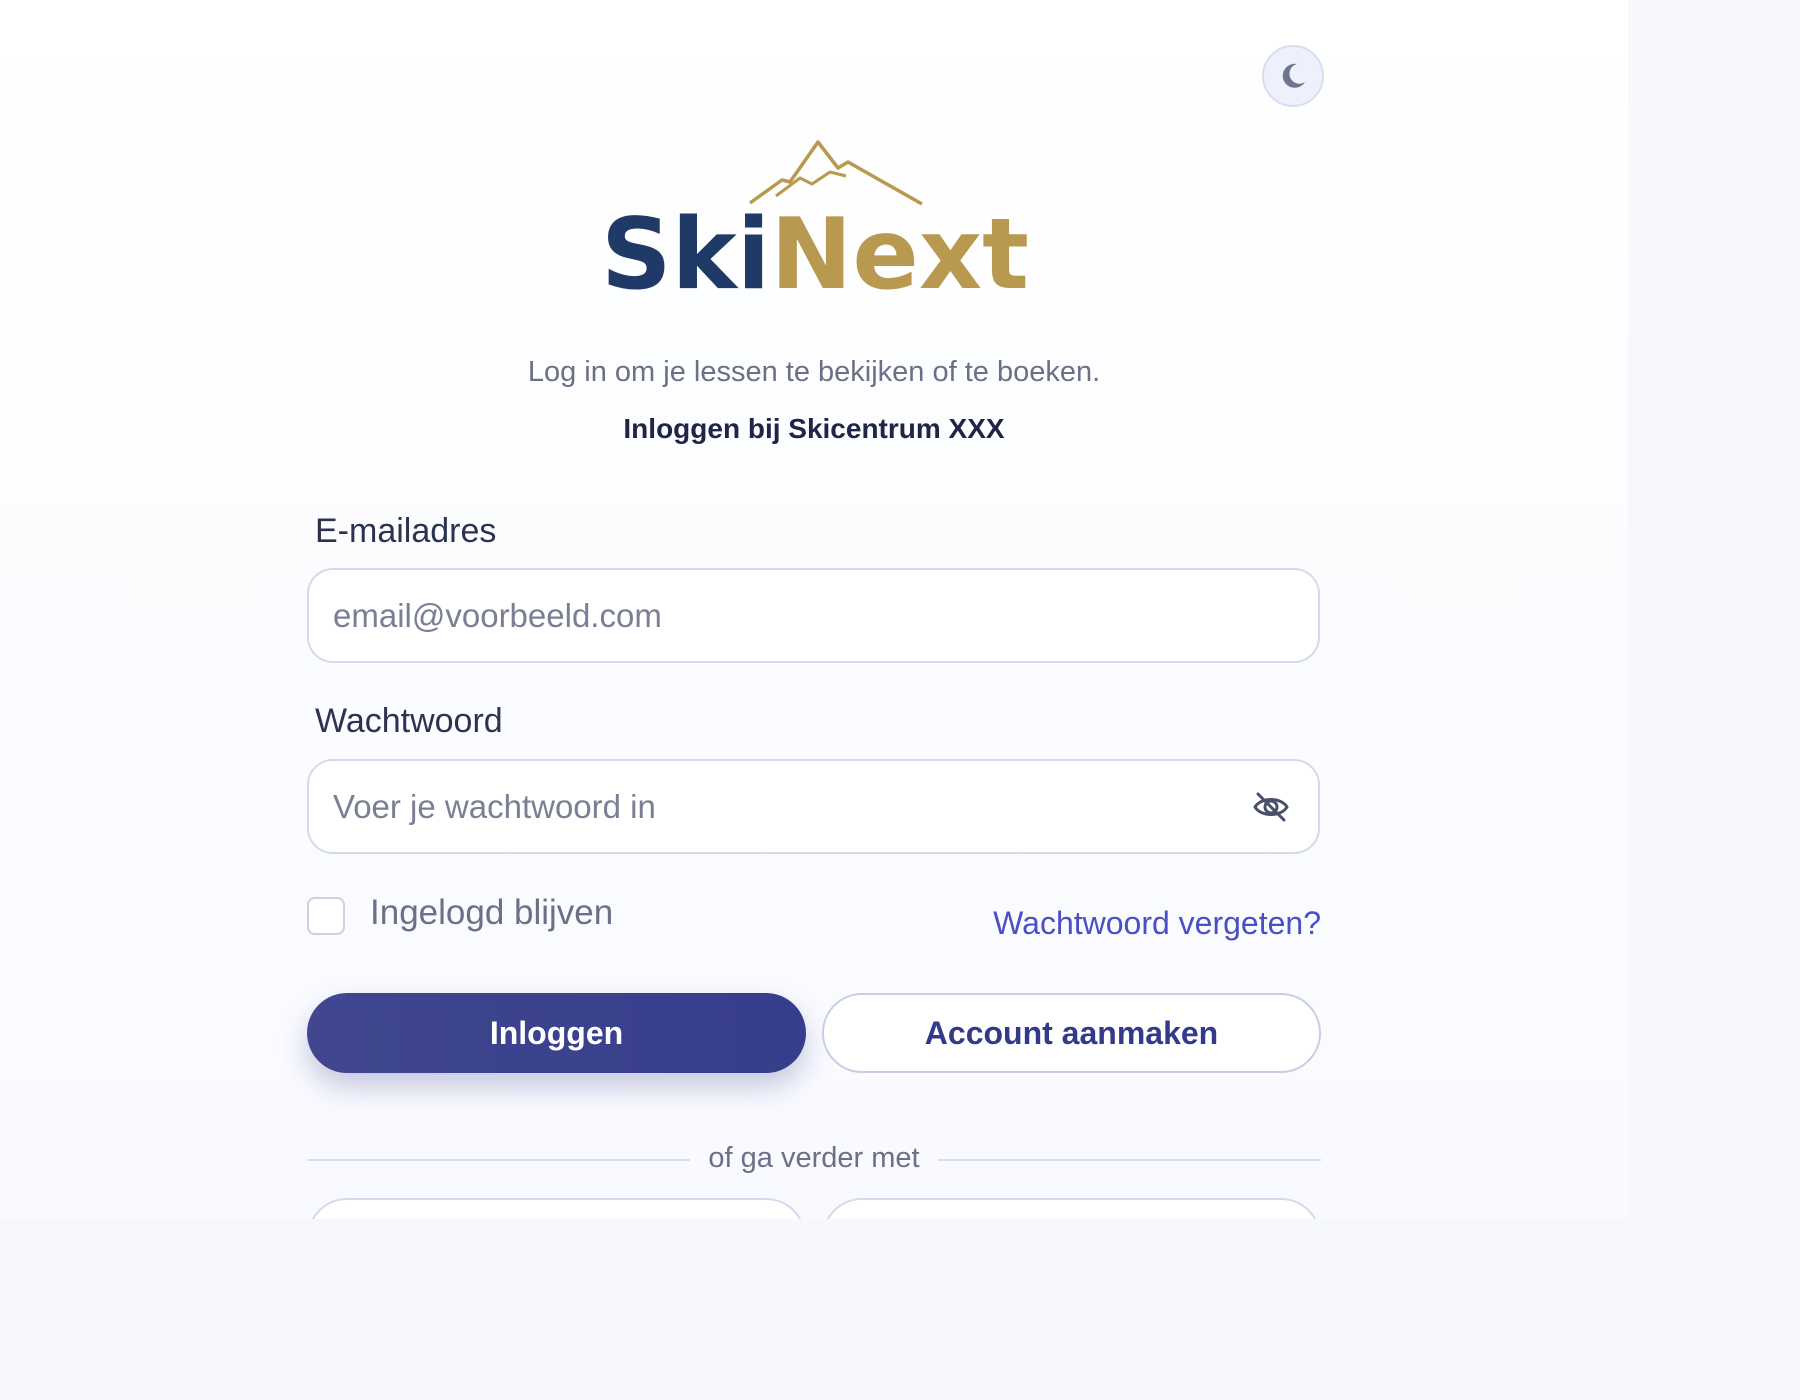 This screenshot has width=1800, height=1400. Describe the element at coordinates (556, 1033) in the screenshot. I see `login-button: Inloggen` at that location.